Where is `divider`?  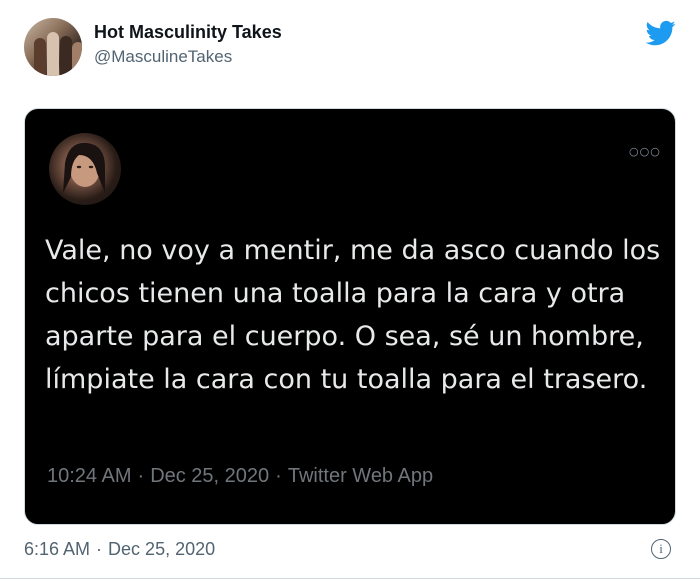 divider is located at coordinates (350, 578).